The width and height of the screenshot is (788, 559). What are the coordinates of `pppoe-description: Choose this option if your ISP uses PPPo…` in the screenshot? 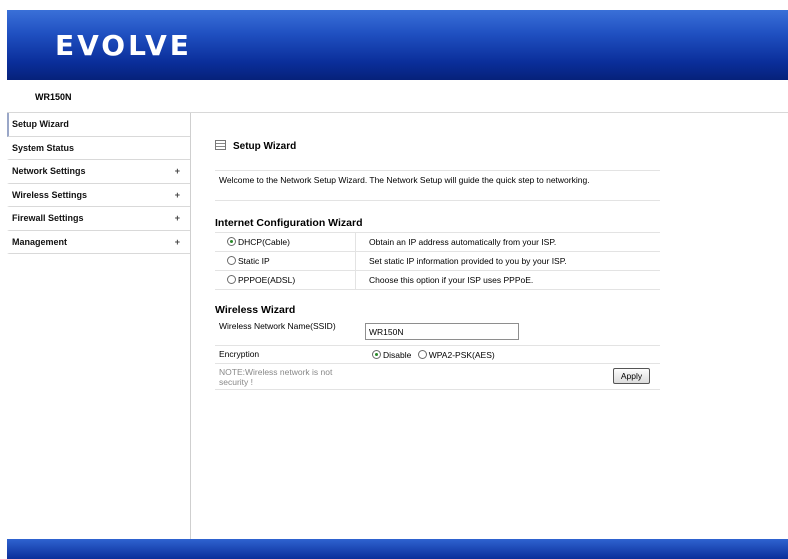 It's located at (507, 280).